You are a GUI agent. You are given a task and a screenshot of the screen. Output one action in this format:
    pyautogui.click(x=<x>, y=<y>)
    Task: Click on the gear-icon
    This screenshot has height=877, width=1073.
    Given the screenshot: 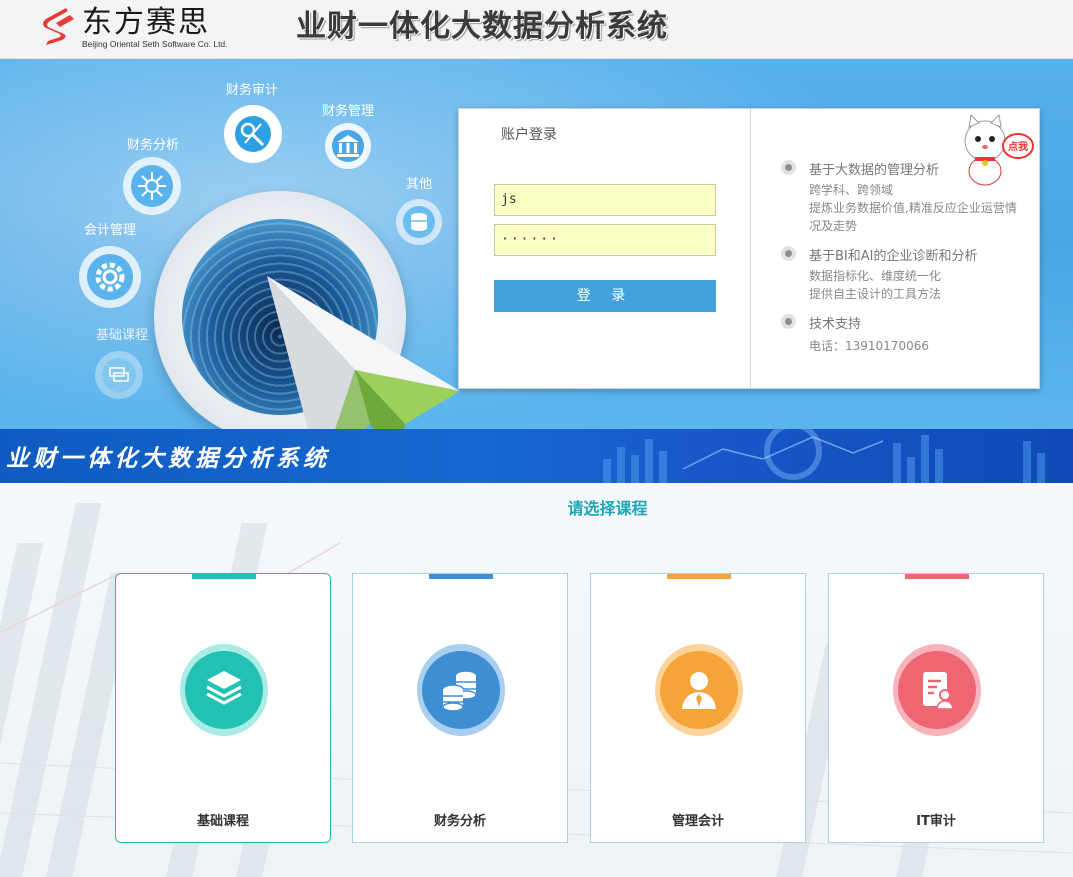 What is the action you would take?
    pyautogui.click(x=110, y=277)
    